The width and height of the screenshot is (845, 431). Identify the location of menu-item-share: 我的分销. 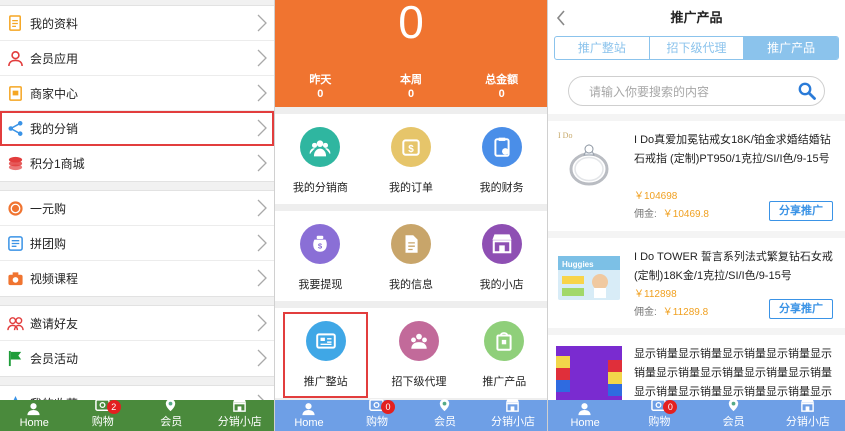
(137, 128).